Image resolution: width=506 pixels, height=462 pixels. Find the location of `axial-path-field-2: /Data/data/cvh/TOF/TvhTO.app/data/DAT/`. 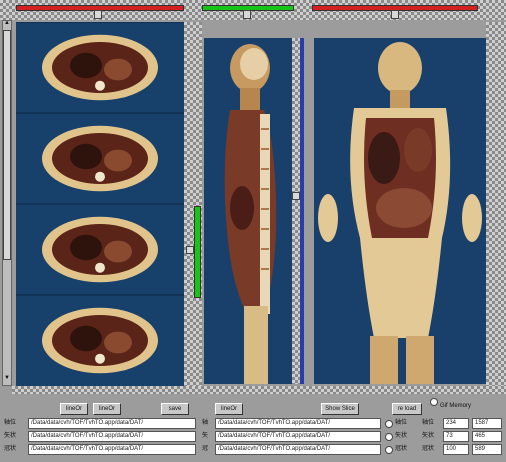

axial-path-field-2: /Data/data/cvh/TOF/TvhTO.app/data/DAT/ is located at coordinates (298, 423).